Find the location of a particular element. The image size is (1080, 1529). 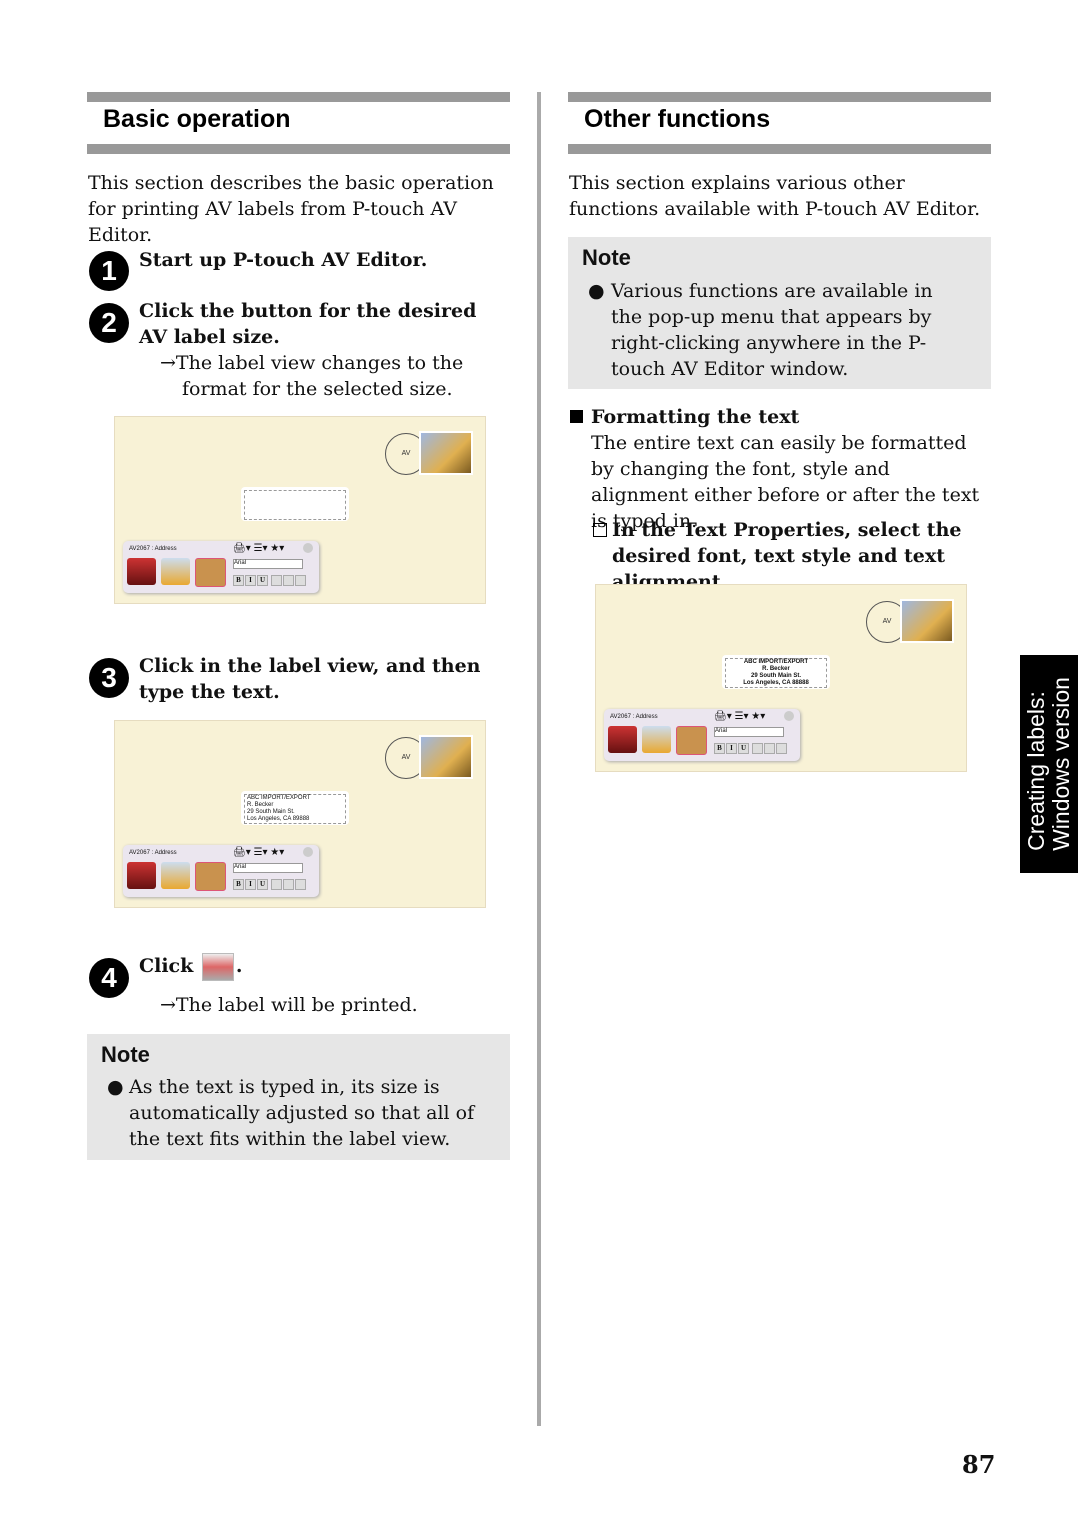

step-4-period: . is located at coordinates (239, 966).